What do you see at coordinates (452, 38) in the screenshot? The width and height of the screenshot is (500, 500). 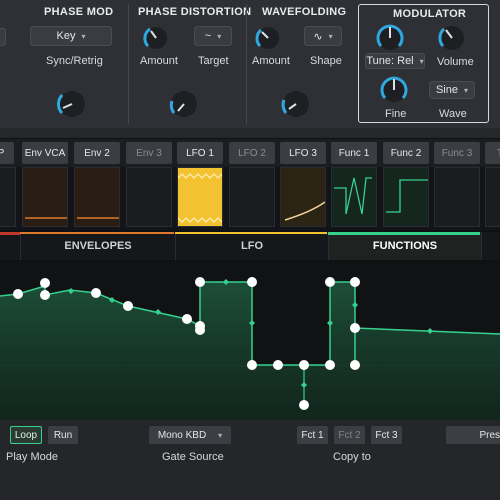 I see `modulator-volume-knob` at bounding box center [452, 38].